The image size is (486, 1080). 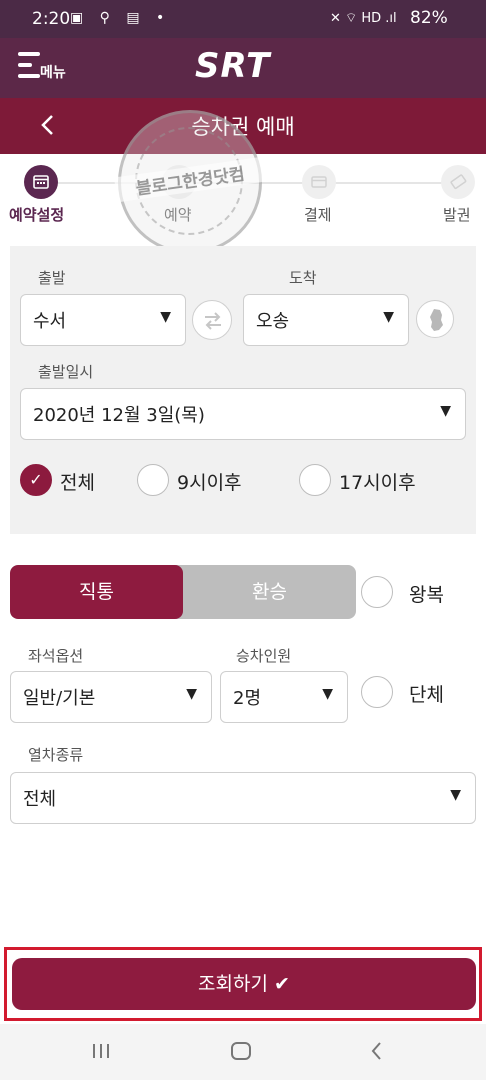 I want to click on status-bar: 2:20 ▣ ⚲ ▤ • ✕ ⌔ HD .ıl 82%, so click(x=243, y=19).